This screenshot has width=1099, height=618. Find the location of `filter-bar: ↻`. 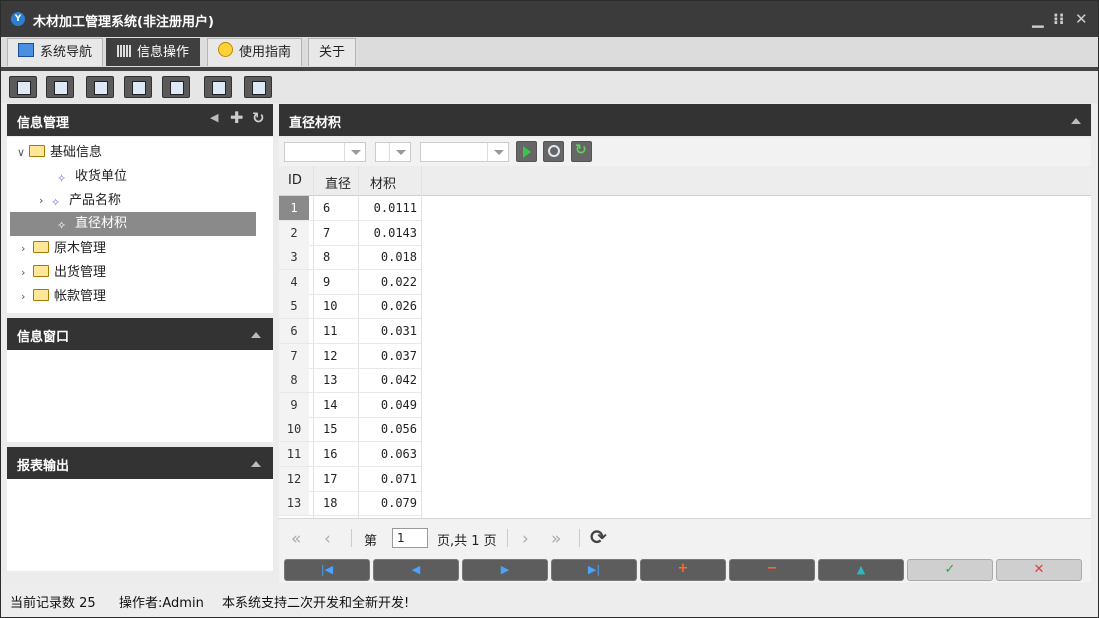

filter-bar: ↻ is located at coordinates (685, 152).